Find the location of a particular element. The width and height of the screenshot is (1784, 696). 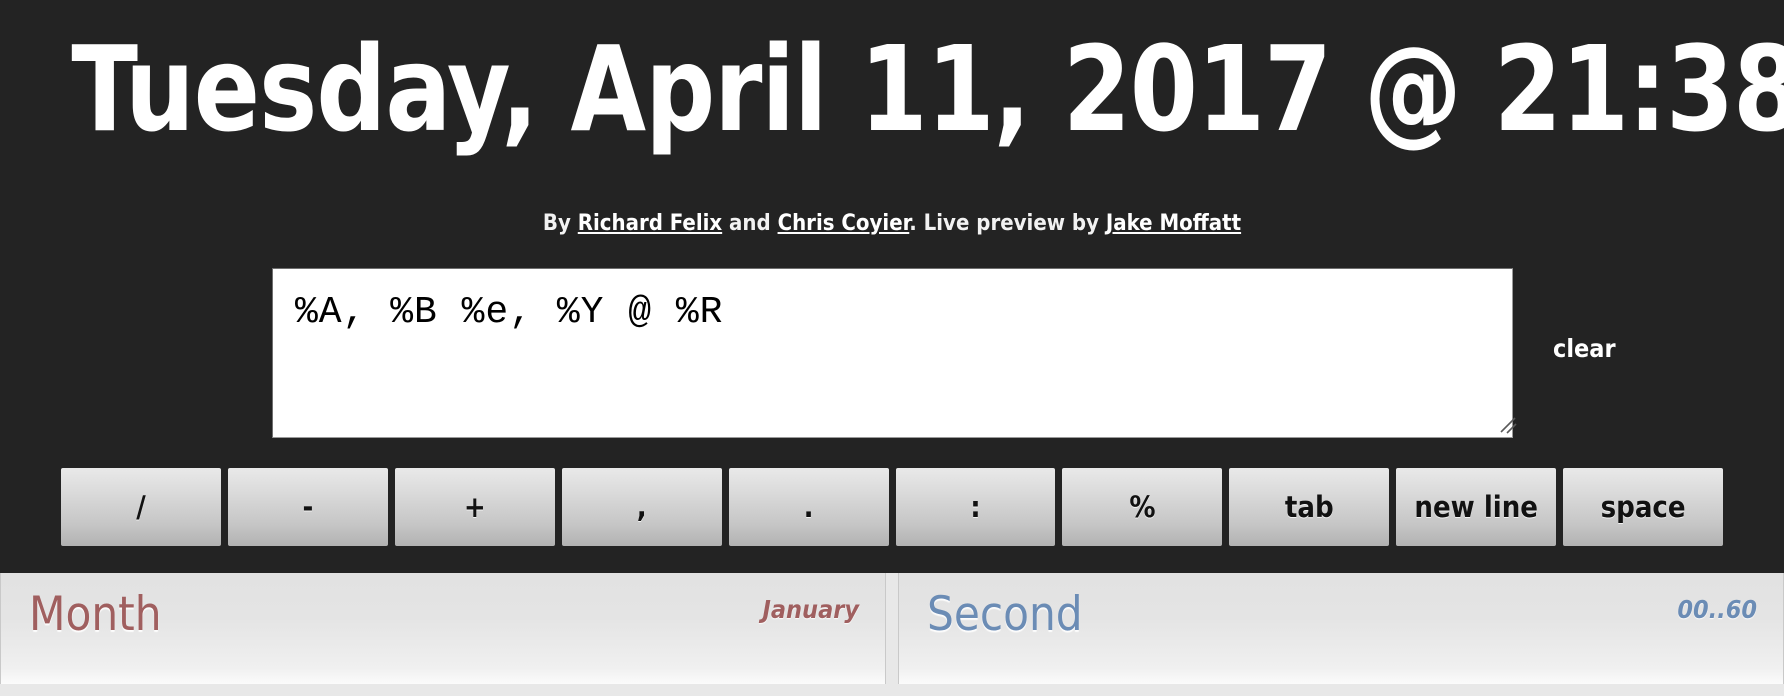

link-chris-coyier: Chris Coyier is located at coordinates (844, 223).